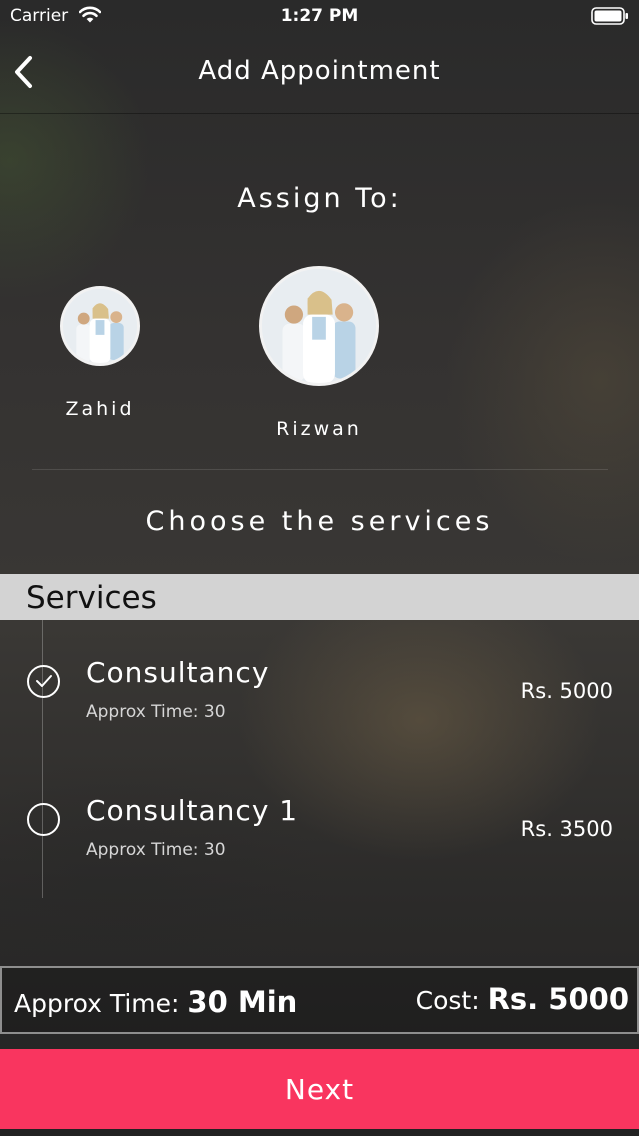  What do you see at coordinates (319, 429) in the screenshot?
I see `staff-name: Rizwan` at bounding box center [319, 429].